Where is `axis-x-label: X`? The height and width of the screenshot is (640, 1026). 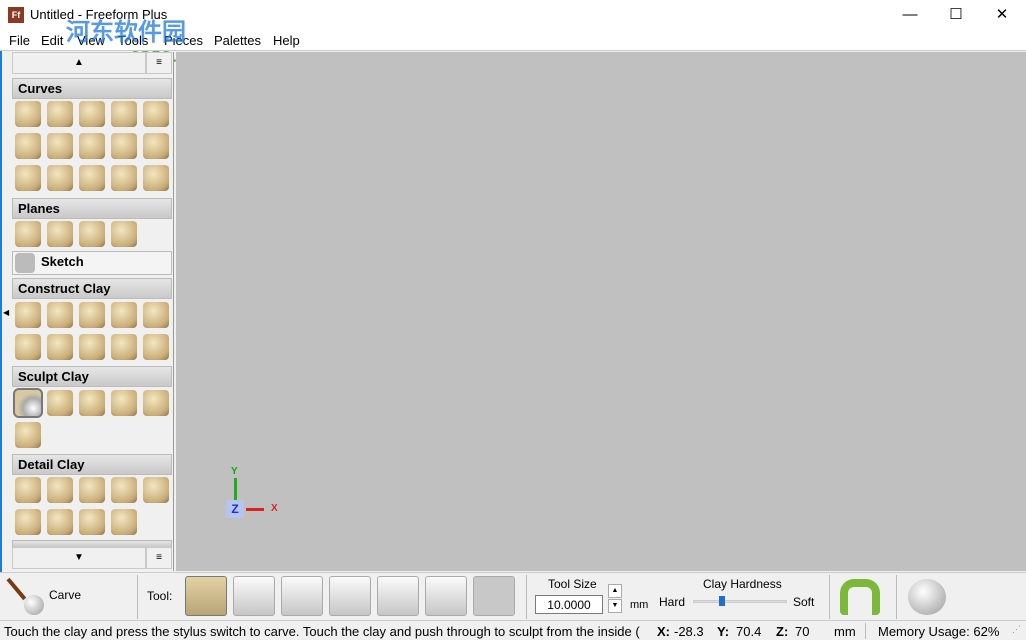 axis-x-label: X is located at coordinates (274, 508).